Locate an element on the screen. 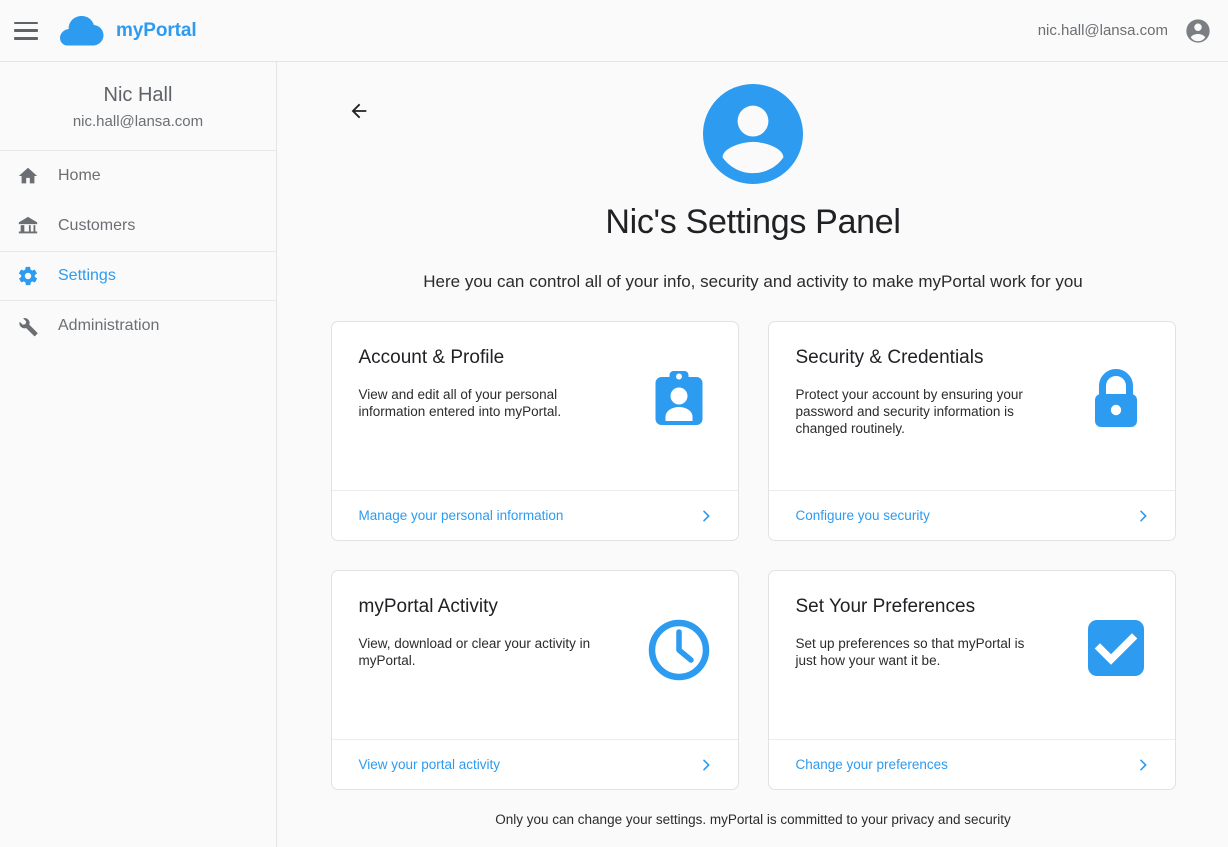  sidebar-item-label: Customers is located at coordinates (97, 225).